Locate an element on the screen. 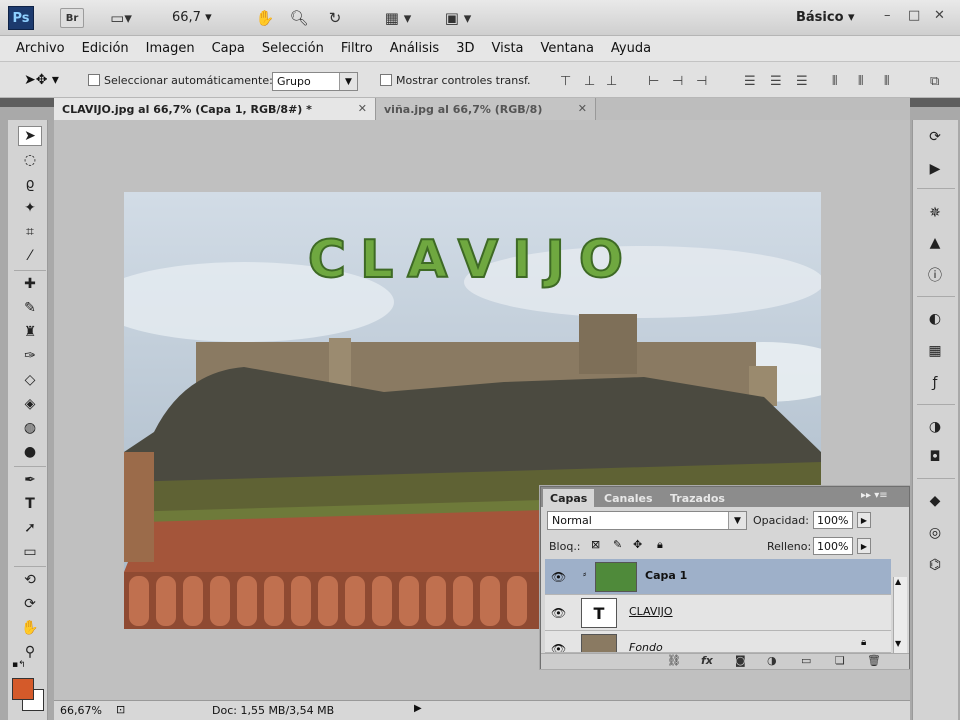 This screenshot has height=720, width=960. styles-icon: ƒ is located at coordinates (935, 383).